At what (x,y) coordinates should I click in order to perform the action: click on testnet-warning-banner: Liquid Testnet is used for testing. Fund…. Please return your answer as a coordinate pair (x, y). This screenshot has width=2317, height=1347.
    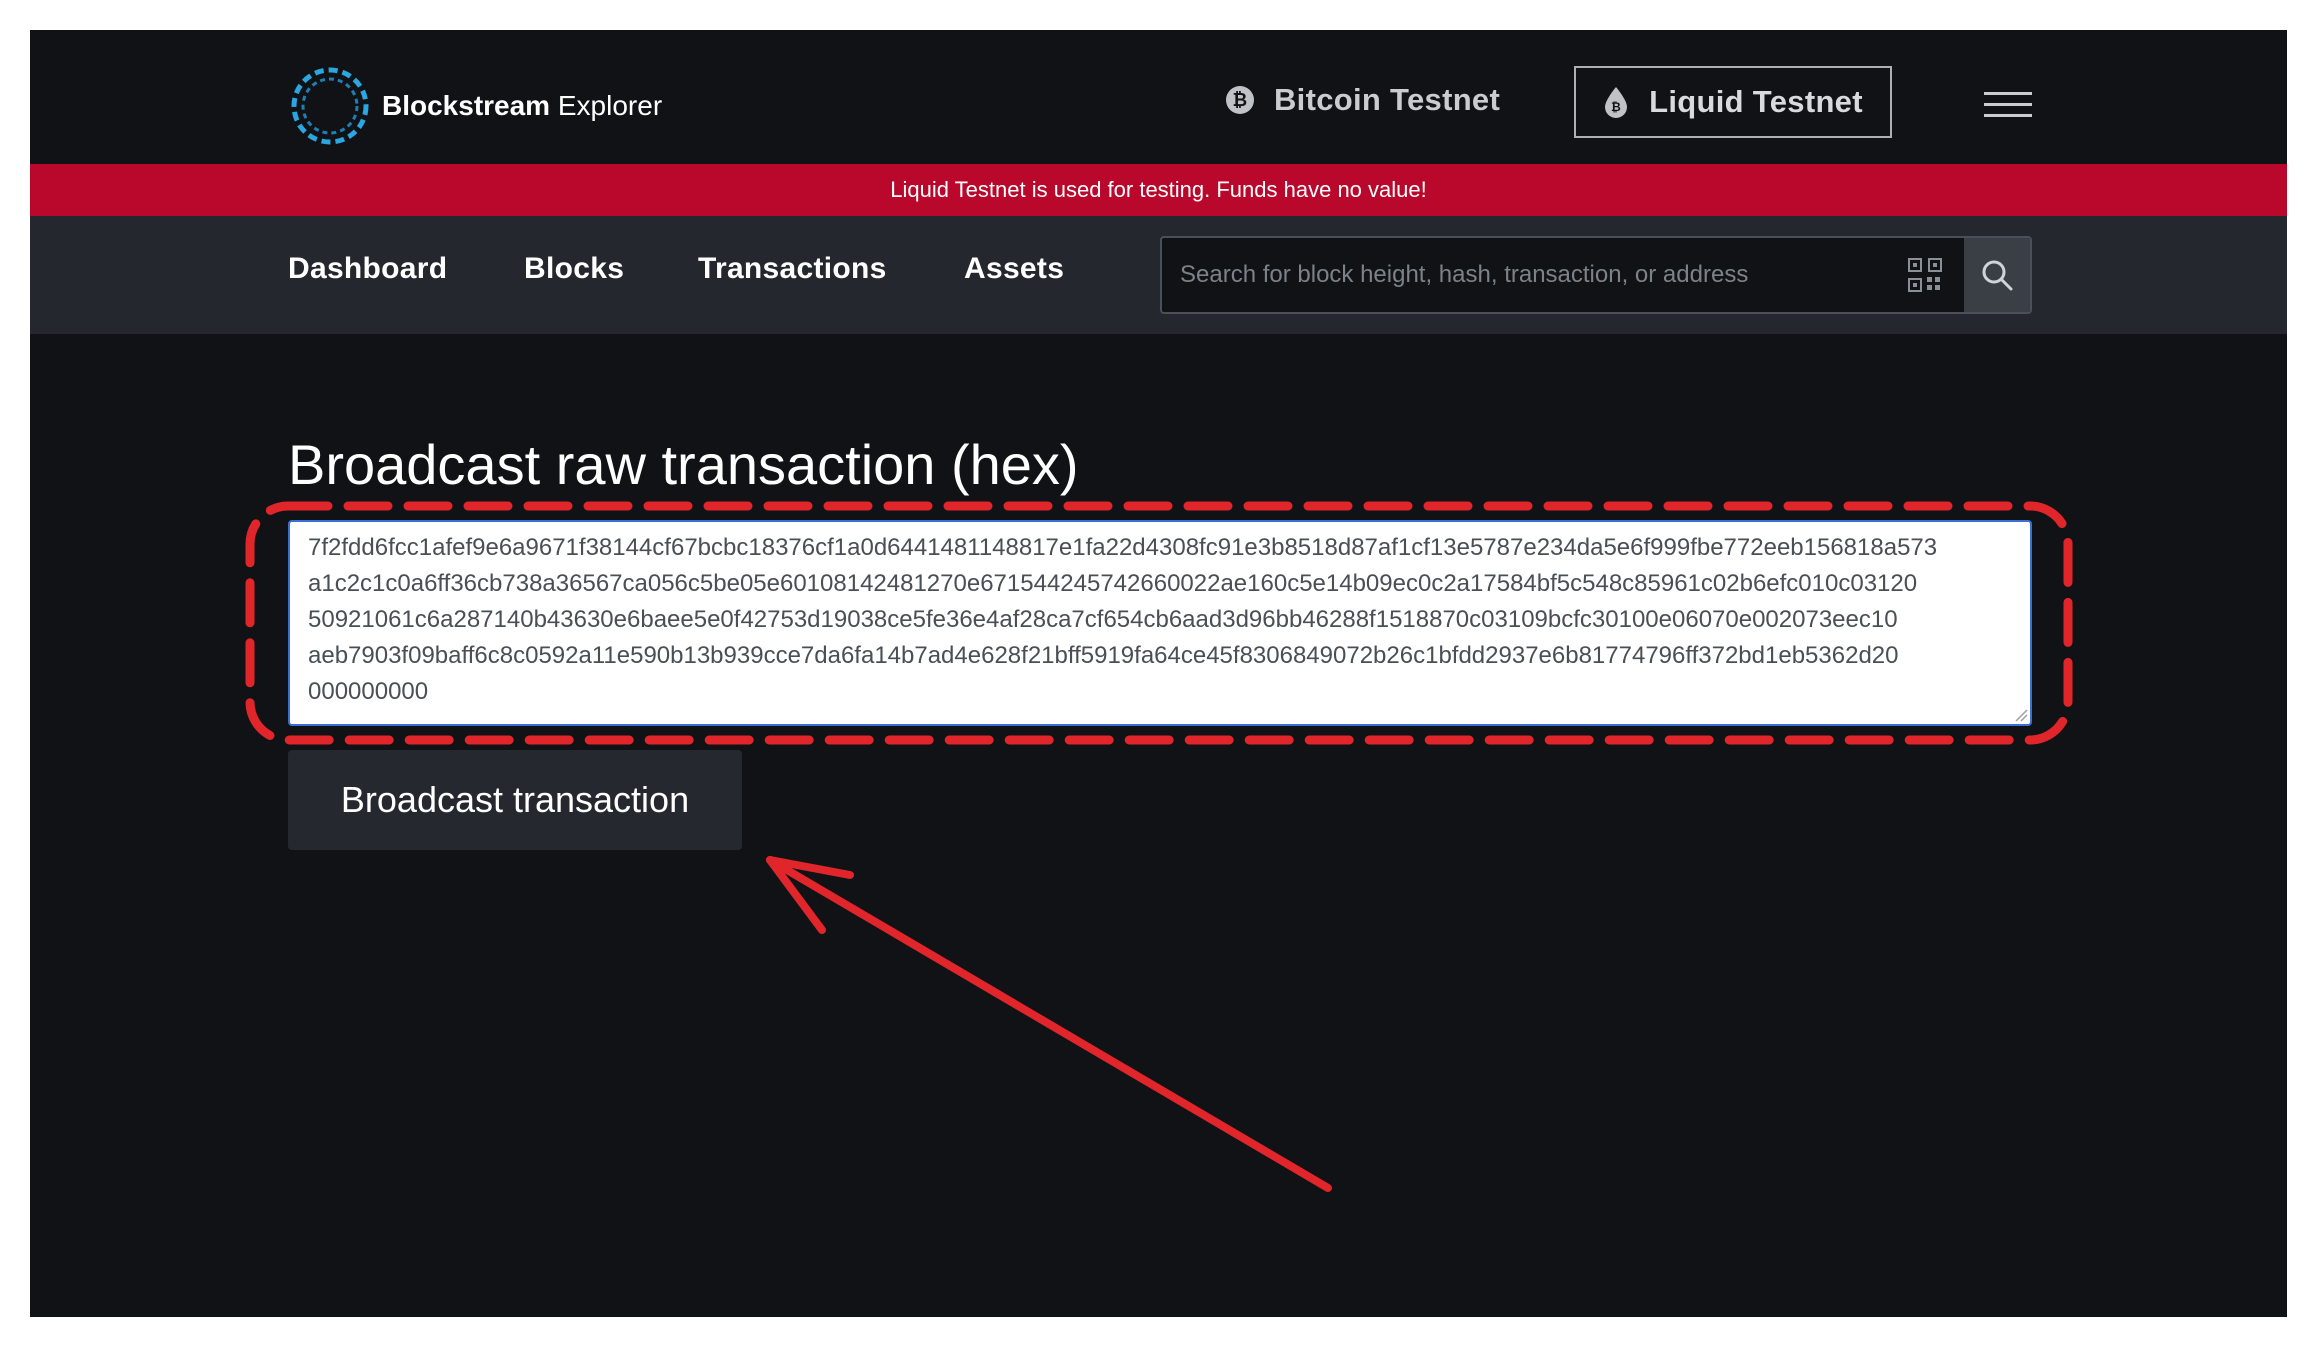
    Looking at the image, I should click on (1158, 190).